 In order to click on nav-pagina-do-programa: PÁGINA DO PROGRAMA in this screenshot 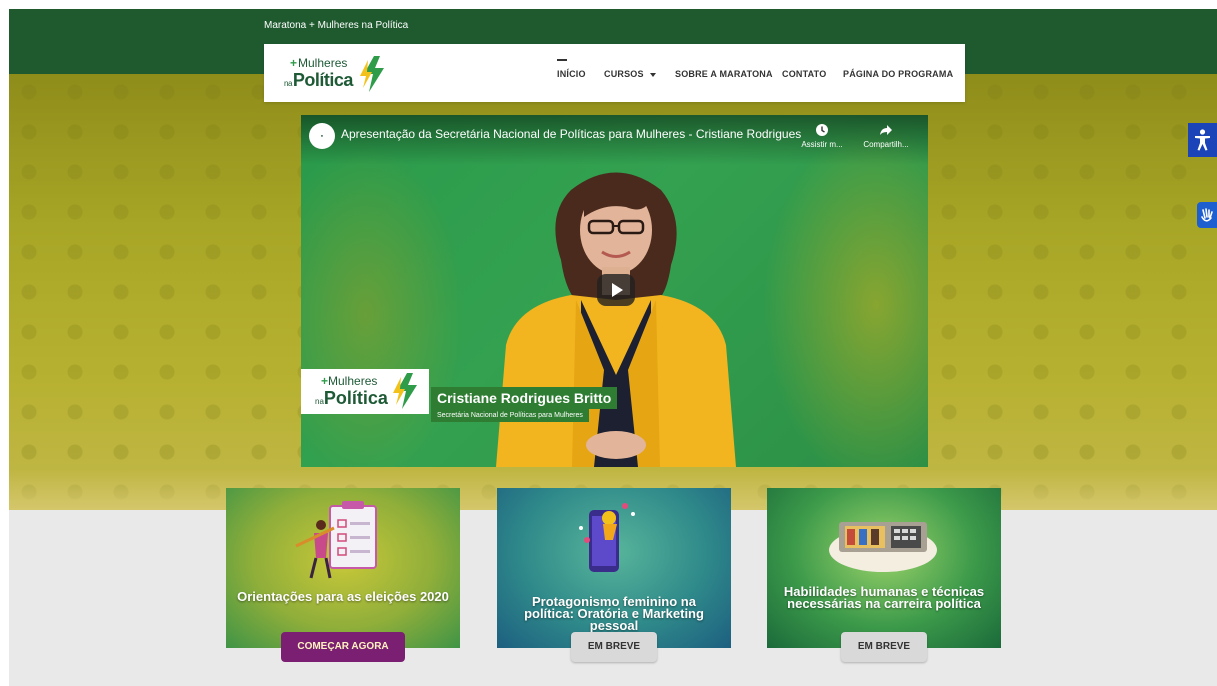, I will do `click(898, 74)`.